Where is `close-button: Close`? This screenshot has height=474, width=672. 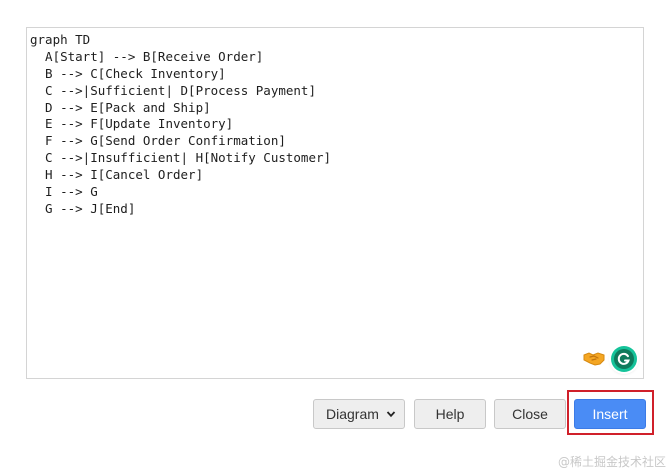
close-button: Close is located at coordinates (530, 414).